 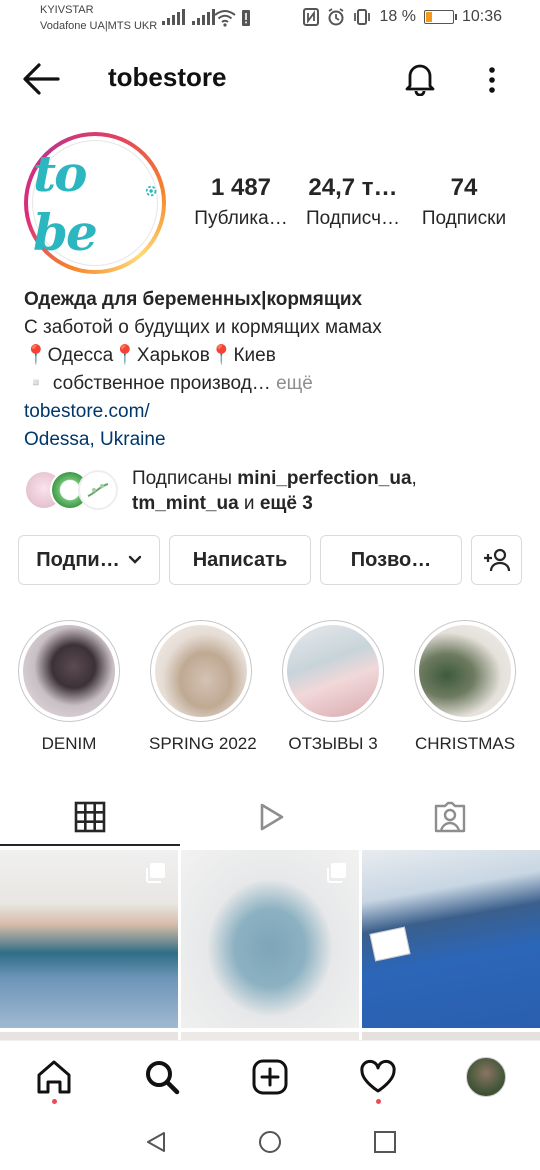 What do you see at coordinates (274, 412) in the screenshot?
I see `website-link: tobestore.com/` at bounding box center [274, 412].